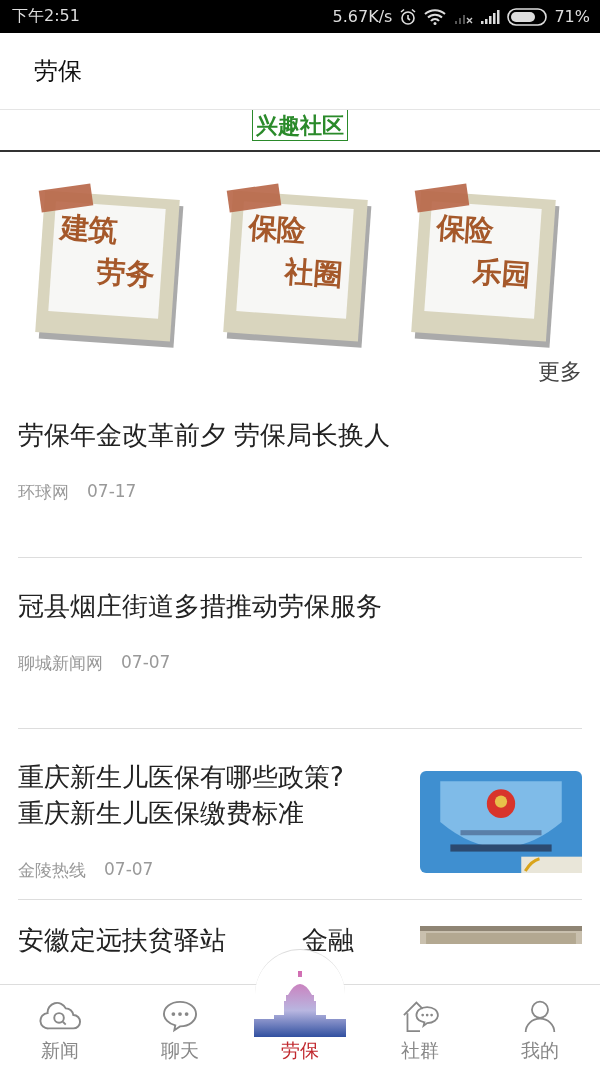  Describe the element at coordinates (43, 492) in the screenshot. I see `article-source: 环球网` at that location.